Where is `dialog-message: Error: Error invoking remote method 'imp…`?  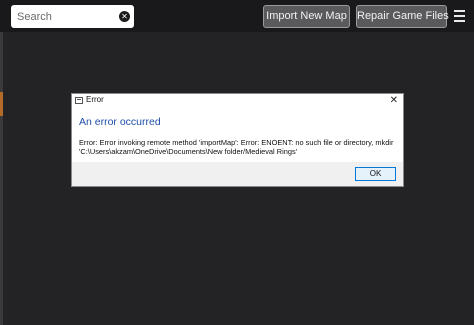
dialog-message: Error: Error invoking remote method 'imp… is located at coordinates (239, 147).